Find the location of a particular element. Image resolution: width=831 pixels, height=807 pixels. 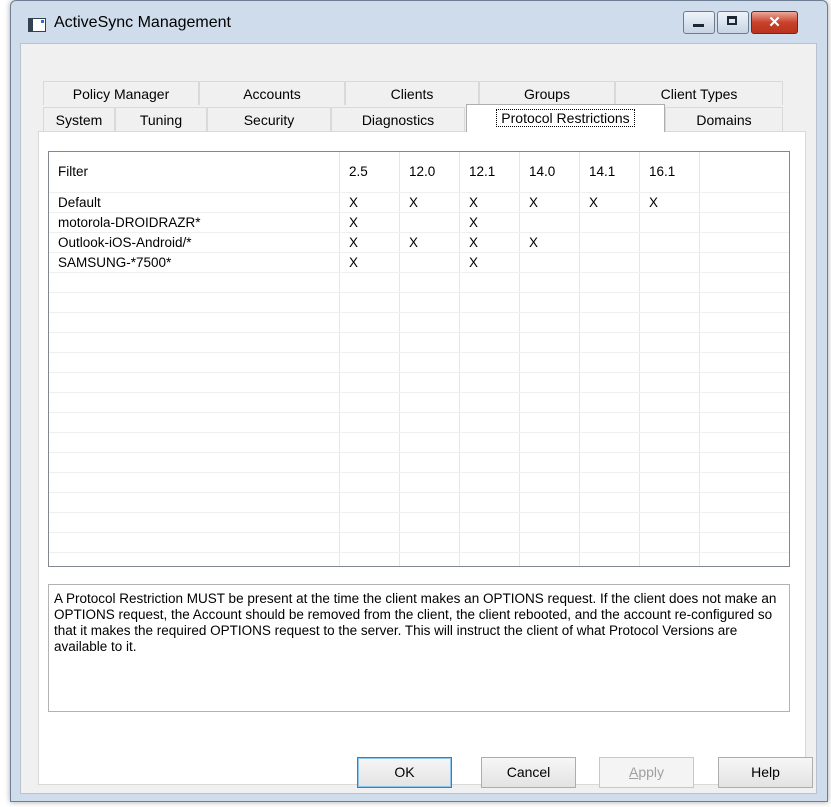

tab-protocol-restrictions: Protocol Restrictions is located at coordinates (565, 118).